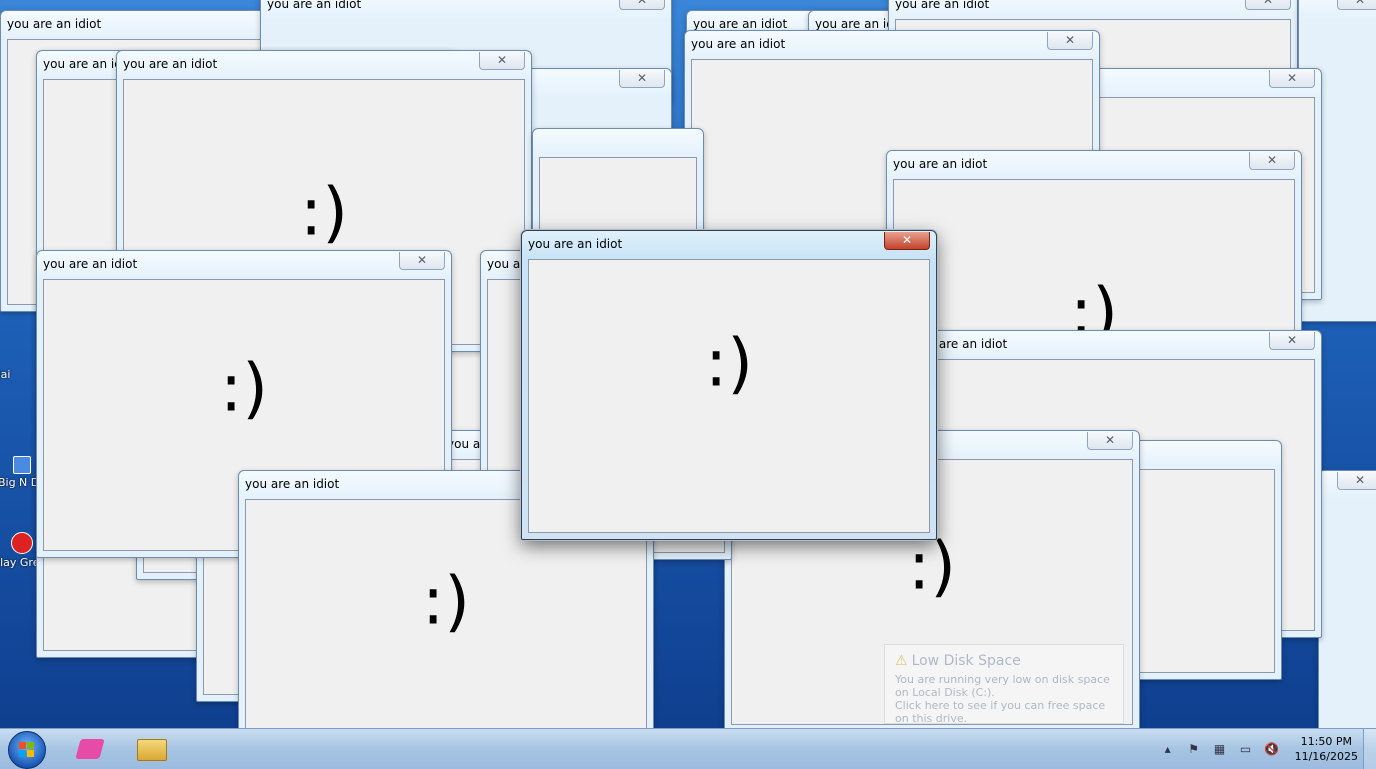 The image size is (1376, 769). What do you see at coordinates (1347, 599) in the screenshot?
I see `popup-window: ✕` at bounding box center [1347, 599].